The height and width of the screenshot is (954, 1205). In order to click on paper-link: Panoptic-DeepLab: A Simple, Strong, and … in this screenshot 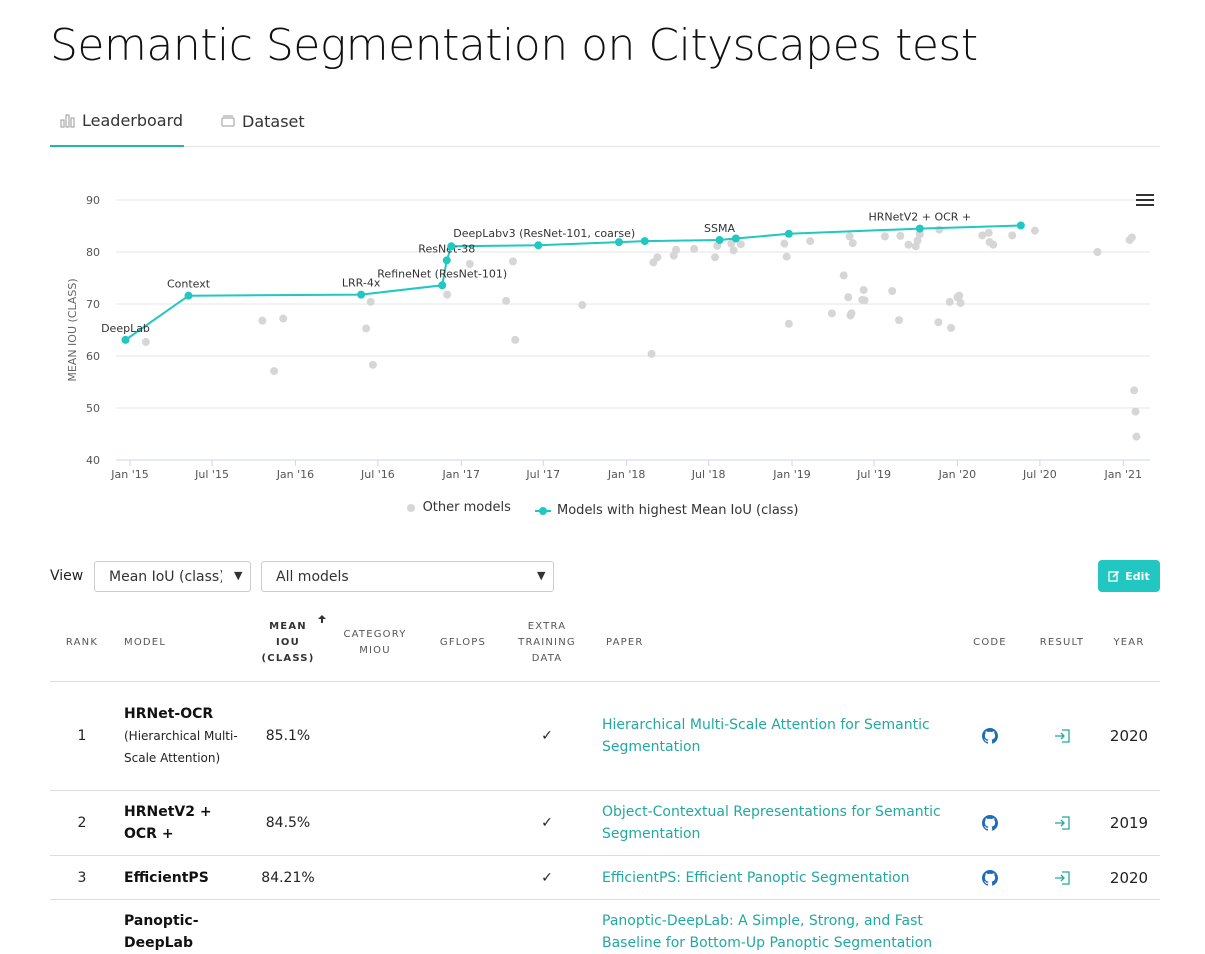, I will do `click(777, 932)`.